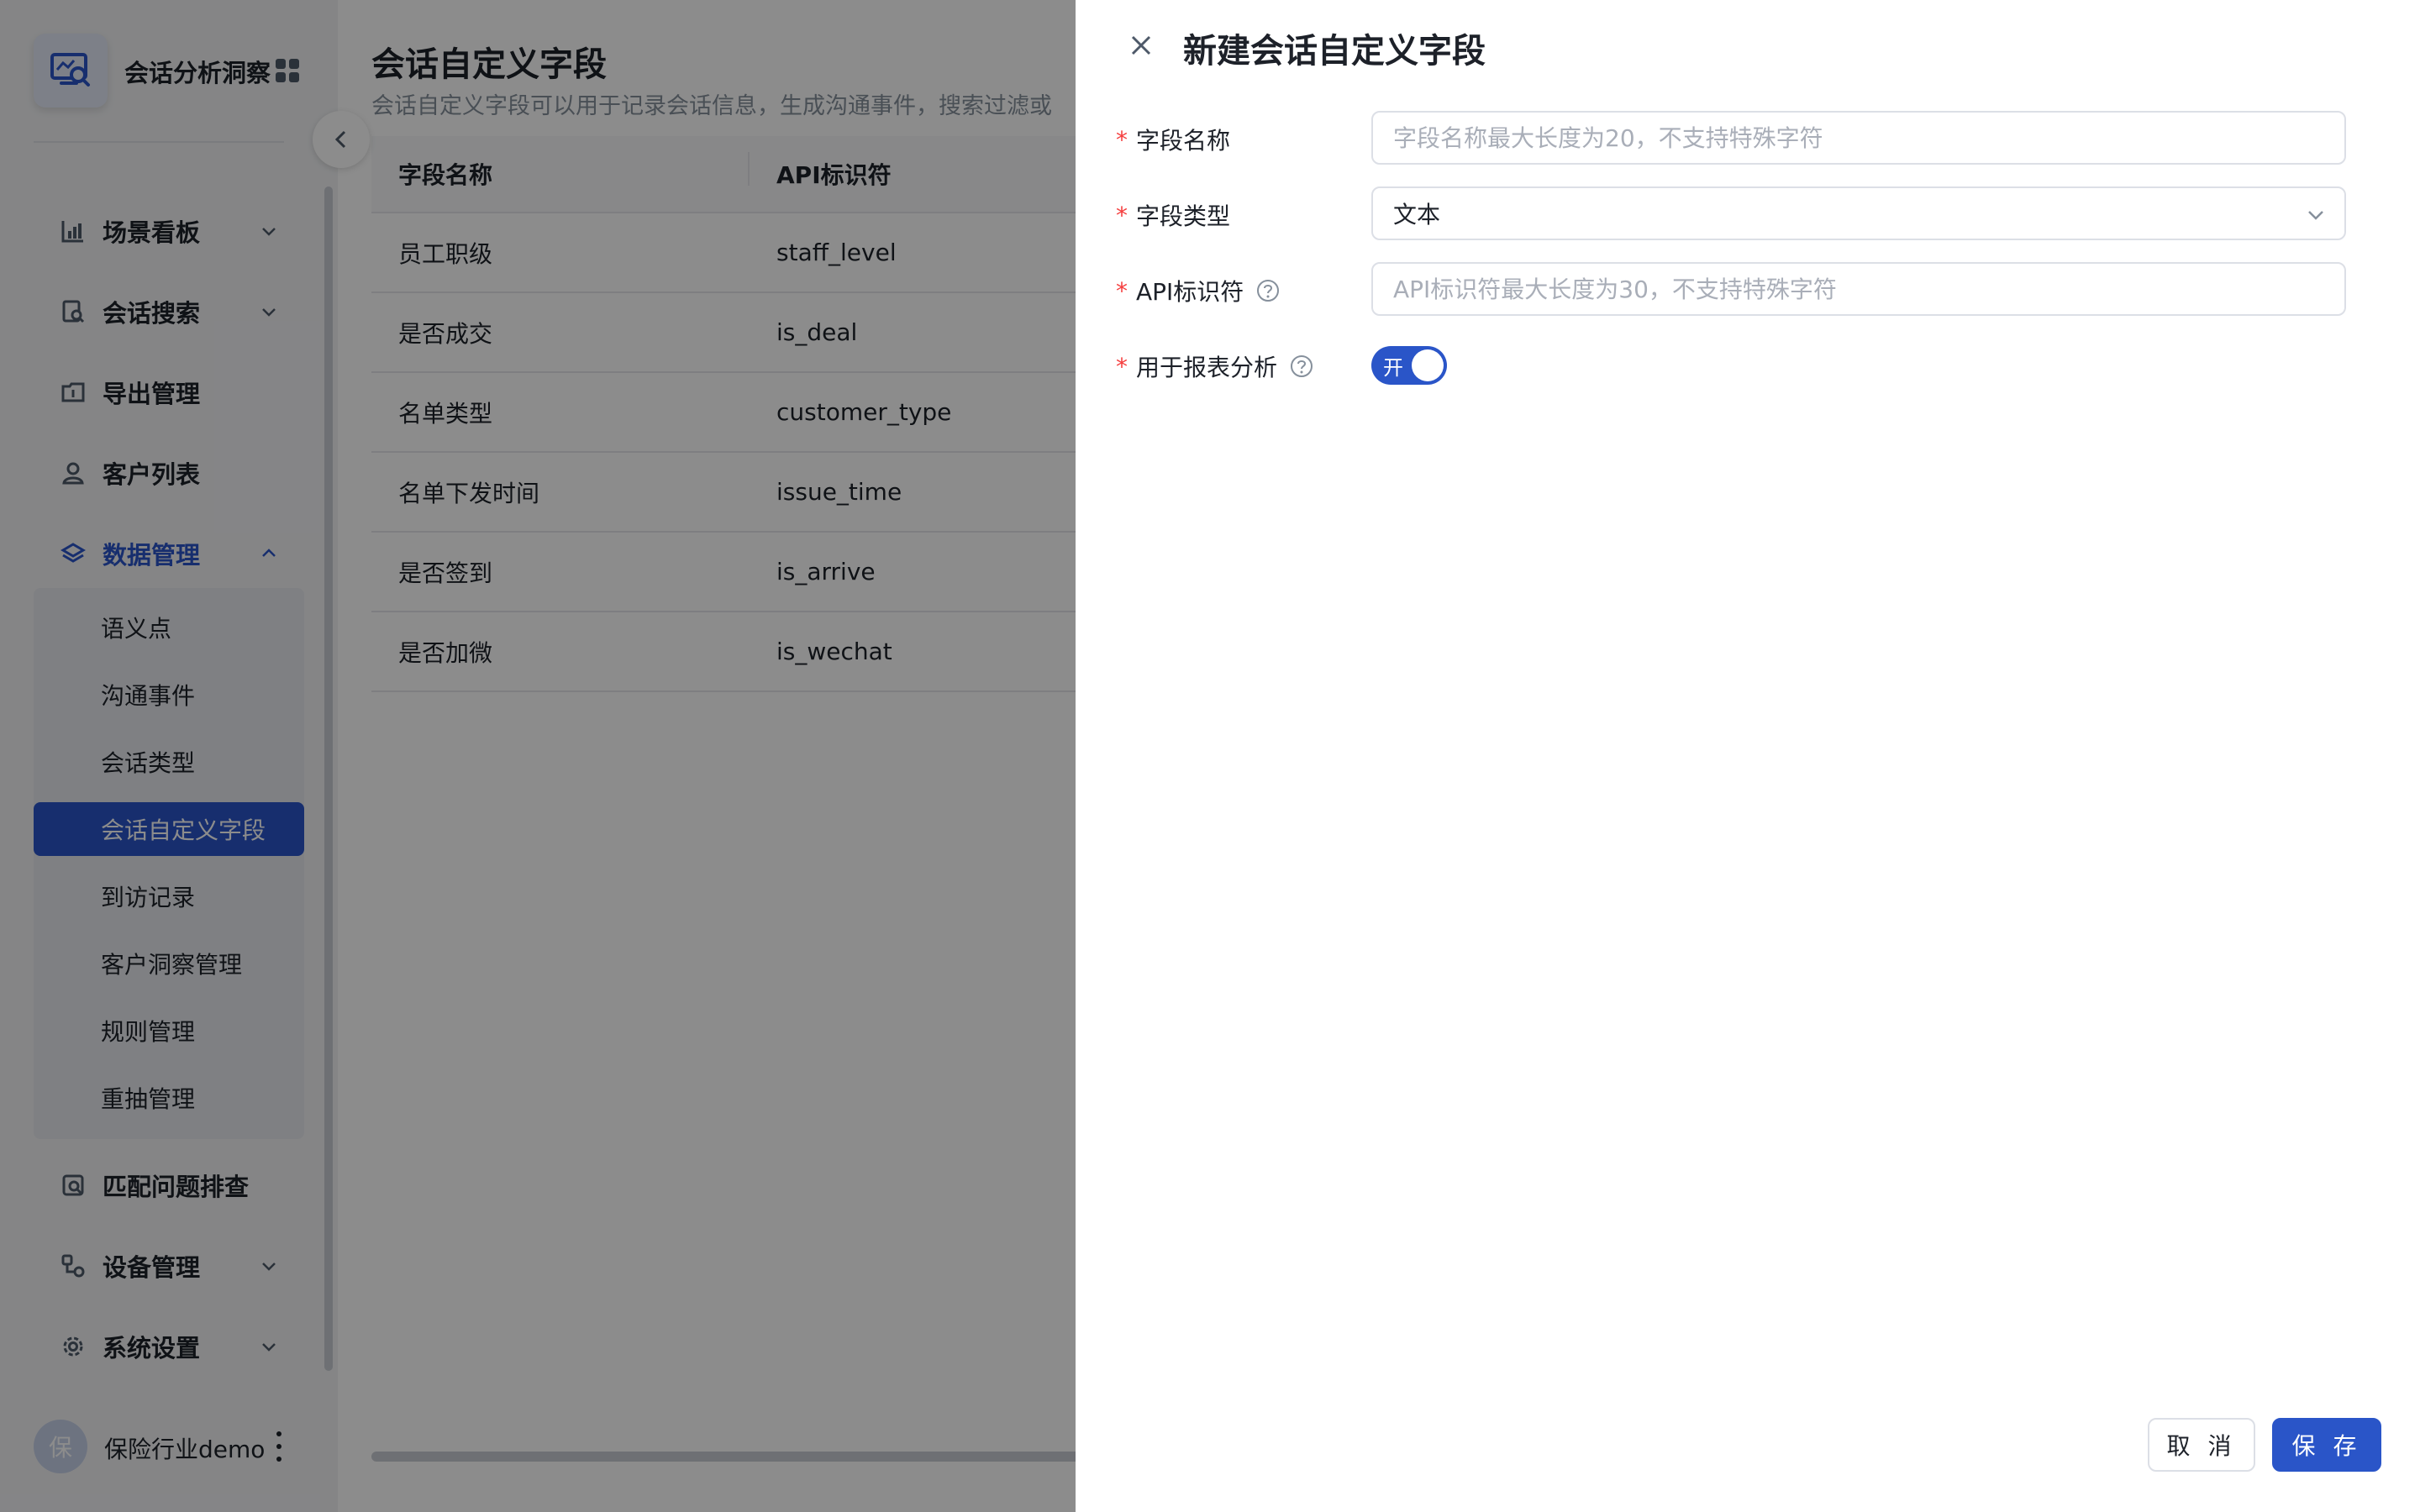 This screenshot has height=1512, width=2420. I want to click on switch-knob, so click(1428, 365).